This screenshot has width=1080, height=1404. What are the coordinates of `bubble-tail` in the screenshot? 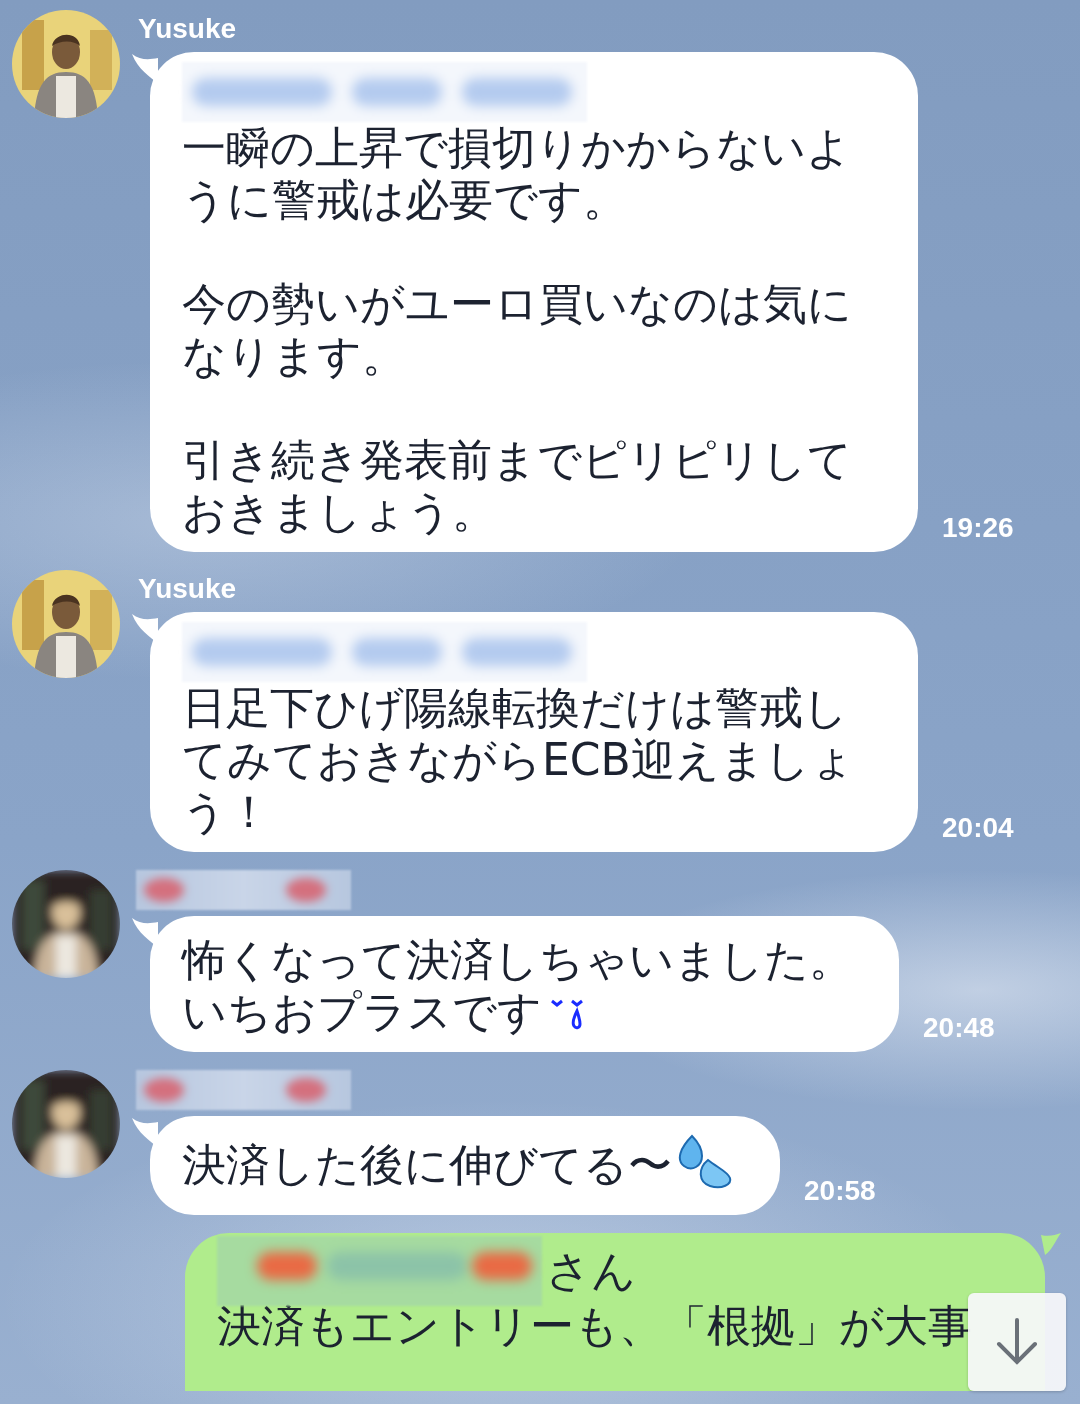 It's located at (1051, 1244).